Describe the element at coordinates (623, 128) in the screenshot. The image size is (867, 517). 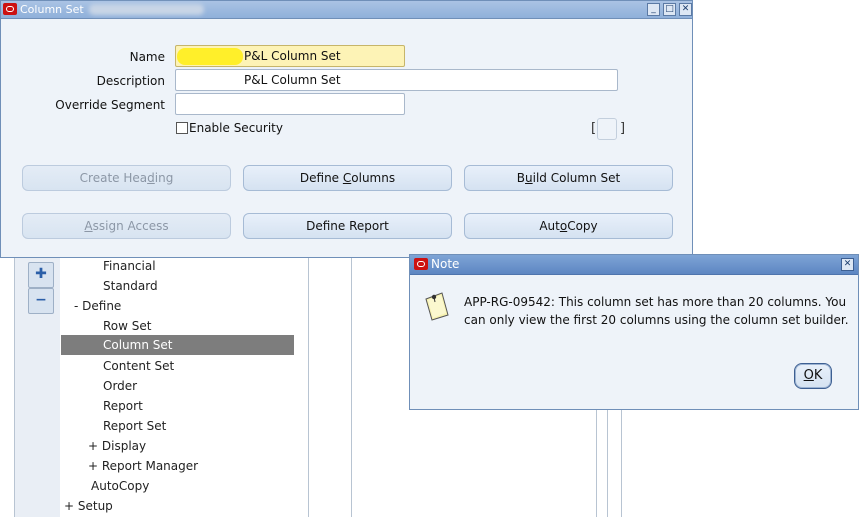
I see `bracket-close: ]` at that location.